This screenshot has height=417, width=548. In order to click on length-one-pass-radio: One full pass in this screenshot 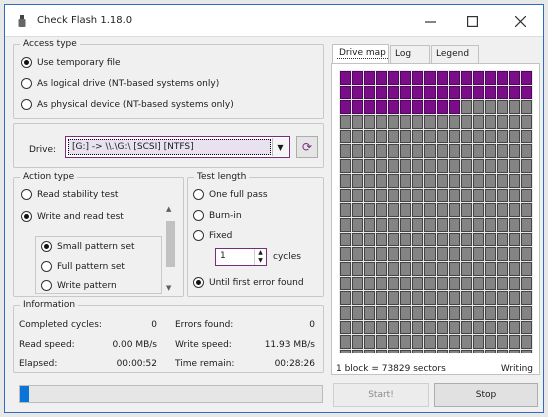, I will do `click(230, 194)`.